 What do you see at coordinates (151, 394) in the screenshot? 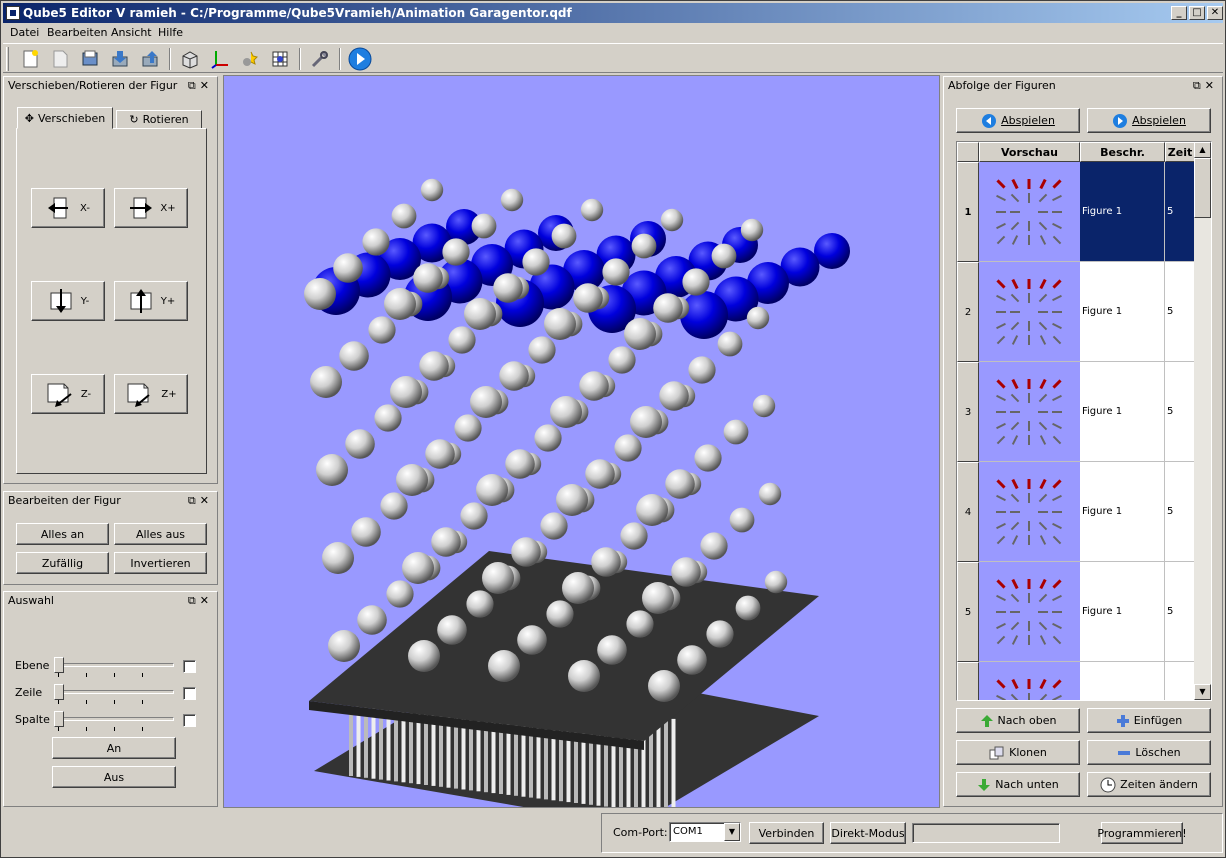
I see `z-plus-button: Z+` at bounding box center [151, 394].